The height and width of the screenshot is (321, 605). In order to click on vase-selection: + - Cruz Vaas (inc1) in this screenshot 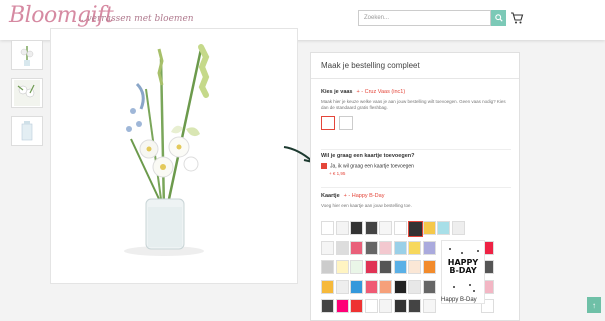, I will do `click(381, 92)`.